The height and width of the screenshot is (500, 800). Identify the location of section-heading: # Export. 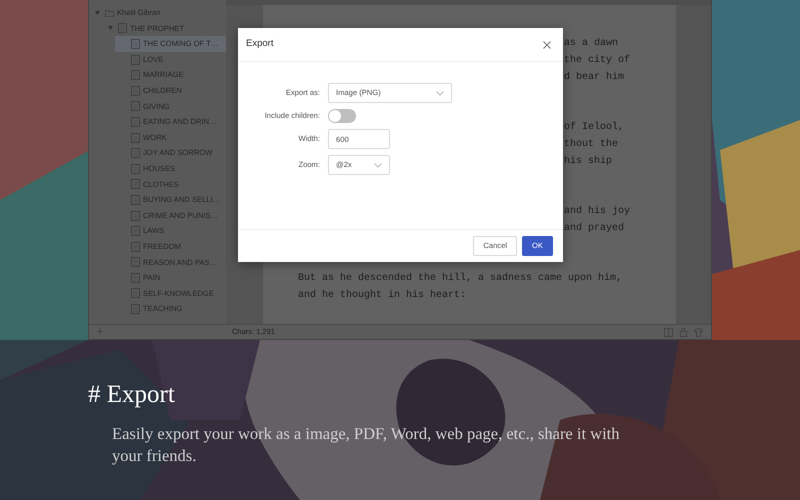
(132, 395).